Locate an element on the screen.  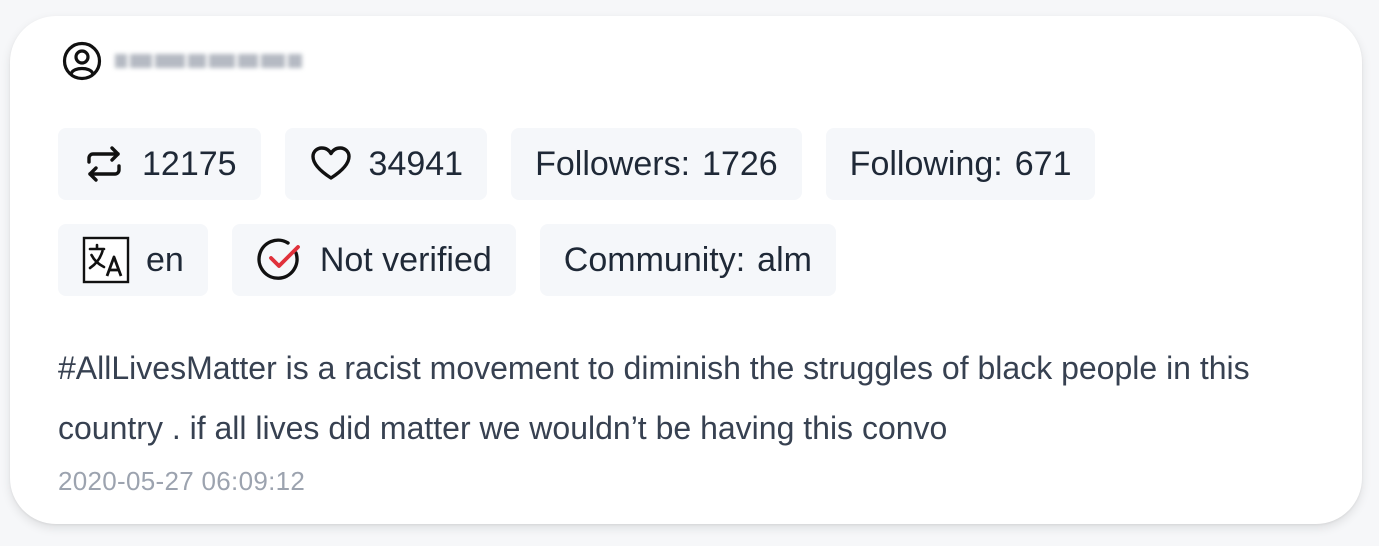
retweet-count-chip: 12175 is located at coordinates (159, 164).